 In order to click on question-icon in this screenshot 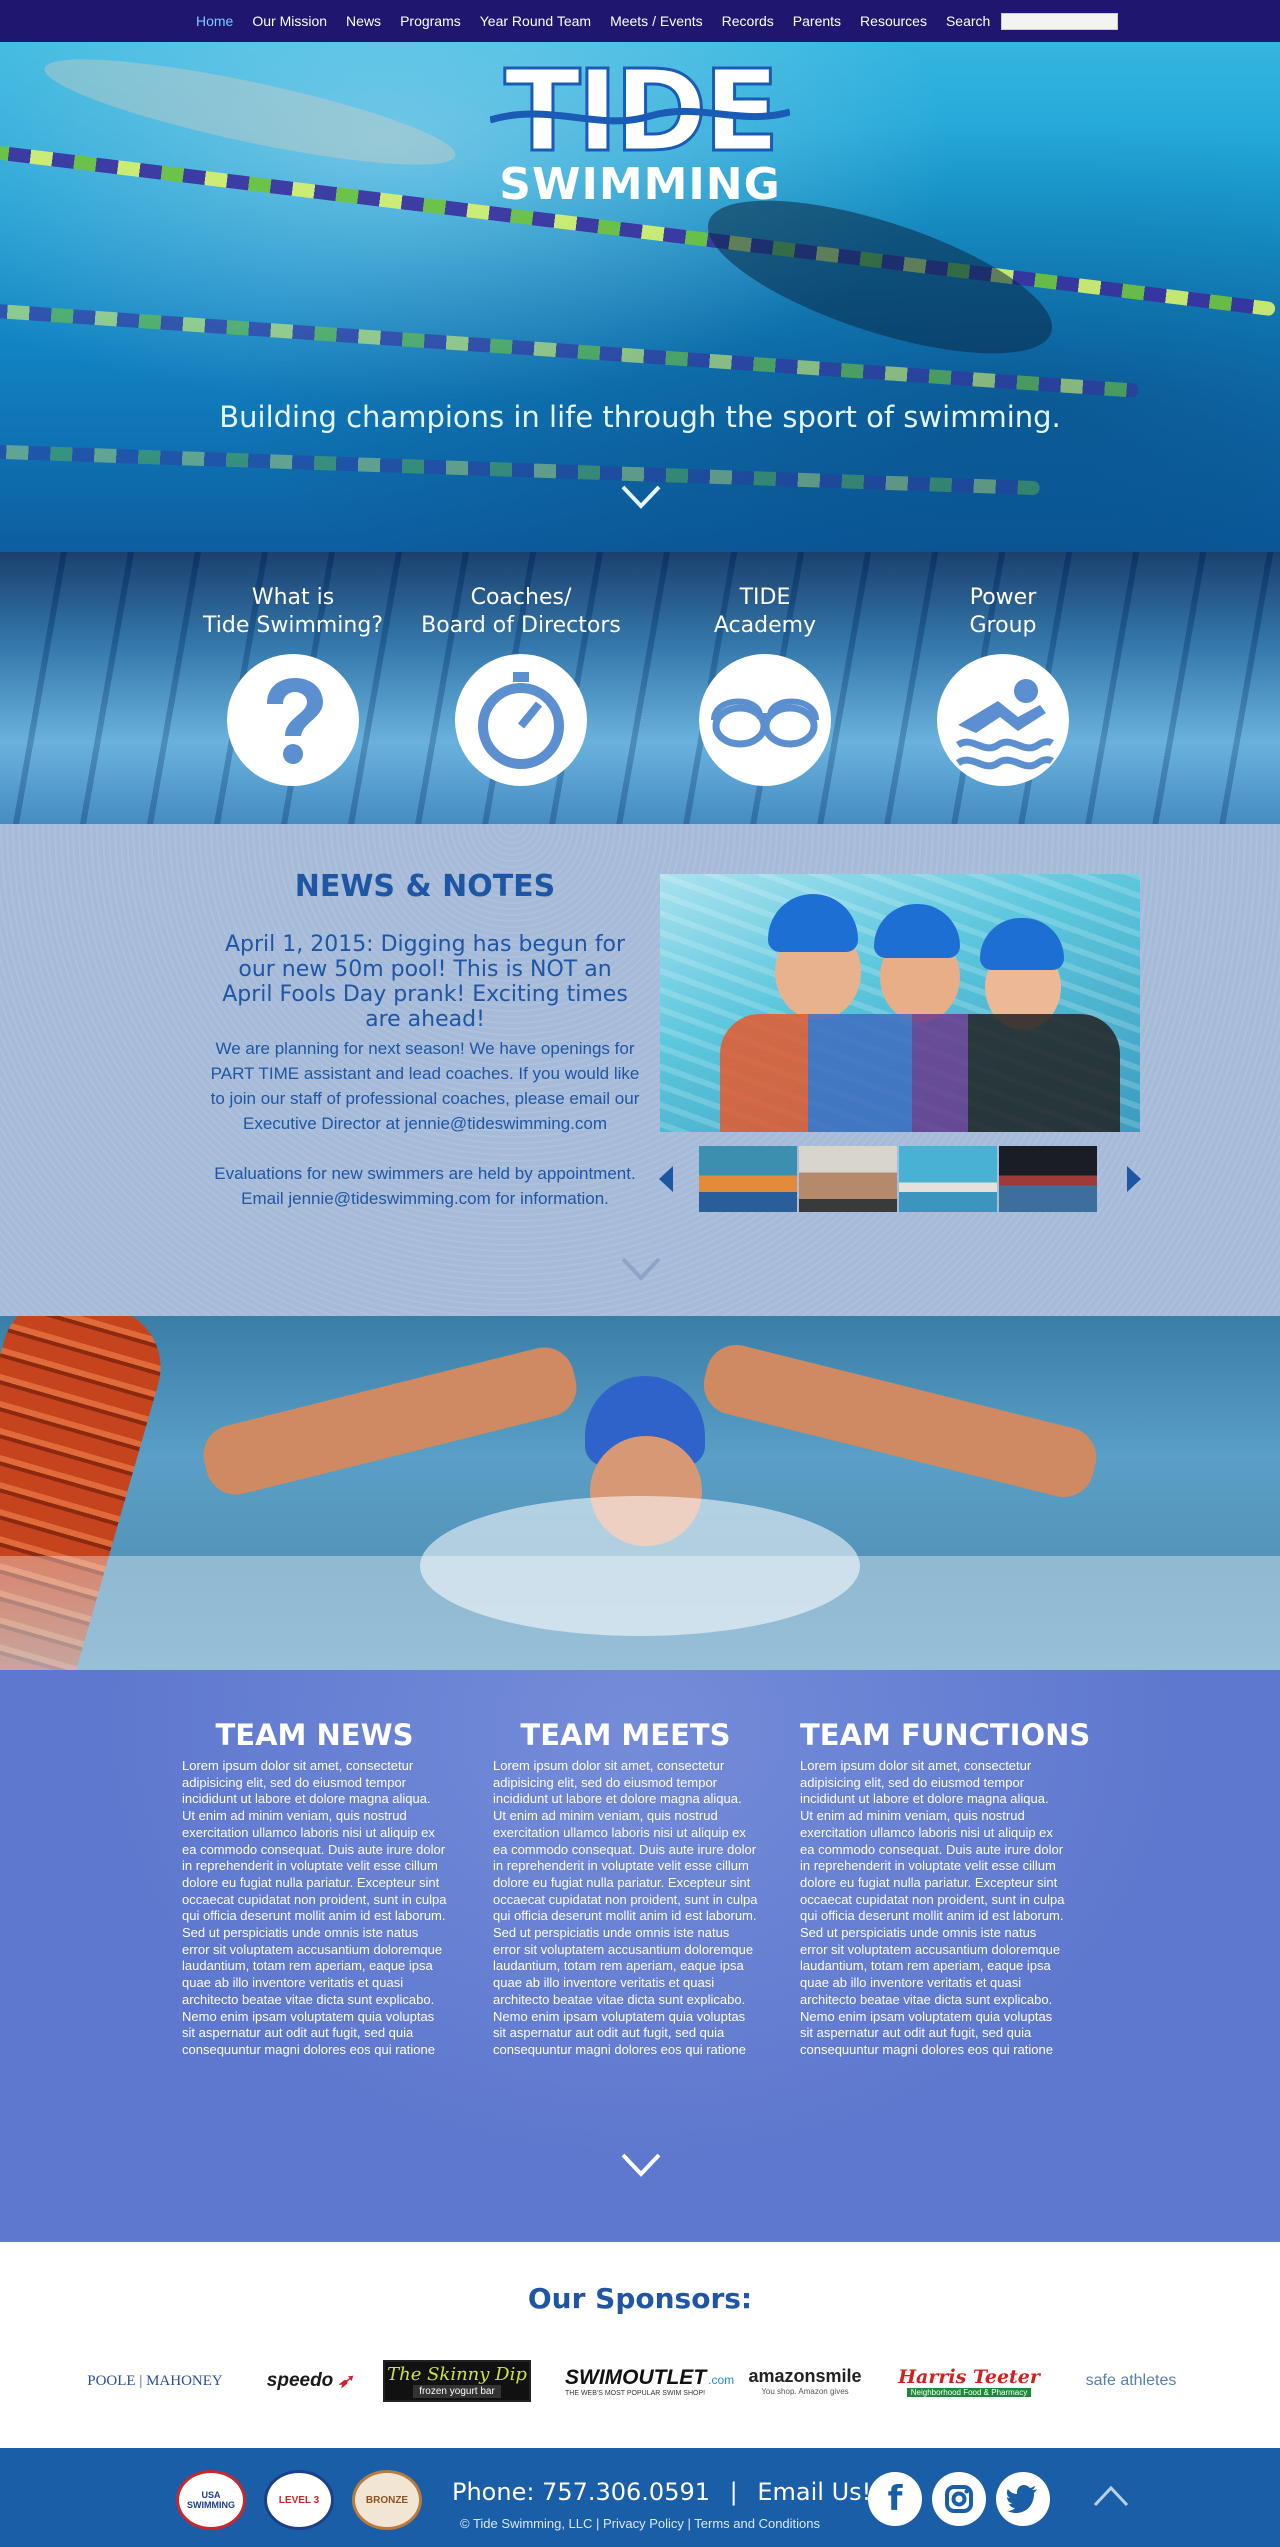, I will do `click(295, 721)`.